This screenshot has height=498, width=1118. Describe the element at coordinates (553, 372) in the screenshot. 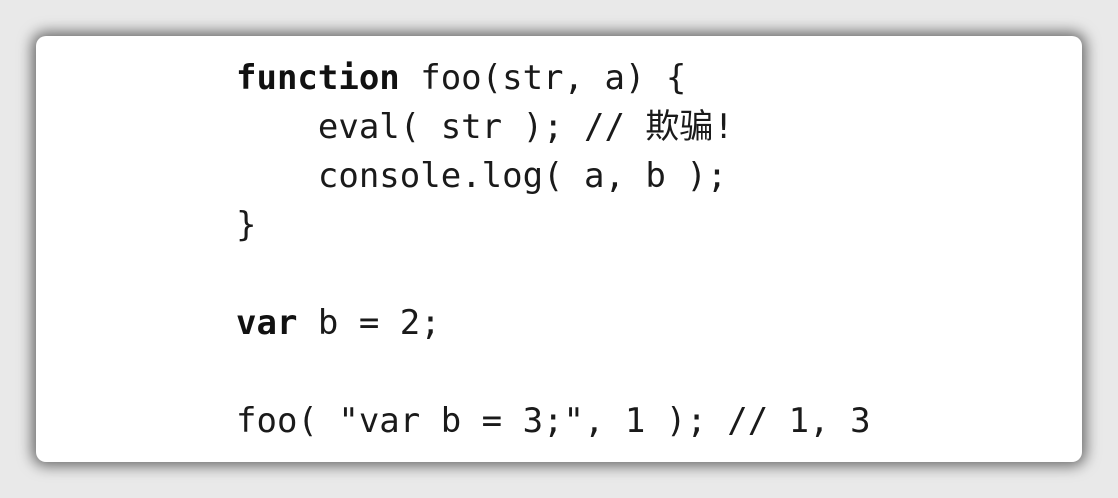

I see `code-line-7-blank` at that location.